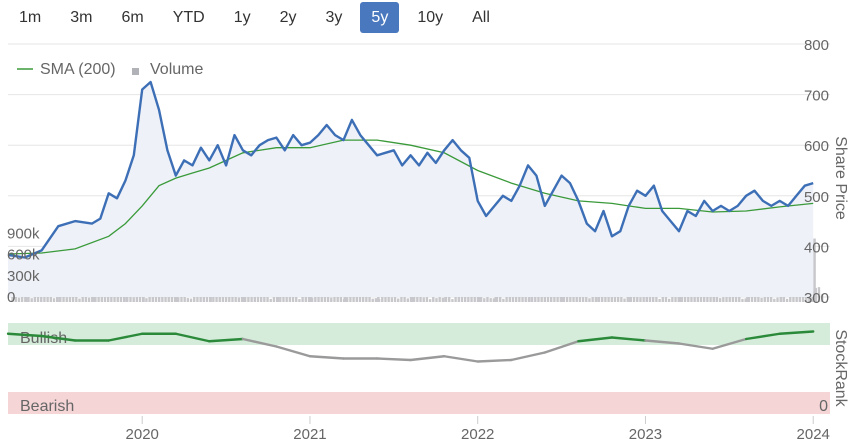 The width and height of the screenshot is (852, 439). Describe the element at coordinates (23, 255) in the screenshot. I see `volume-tick-label: 600k` at that location.